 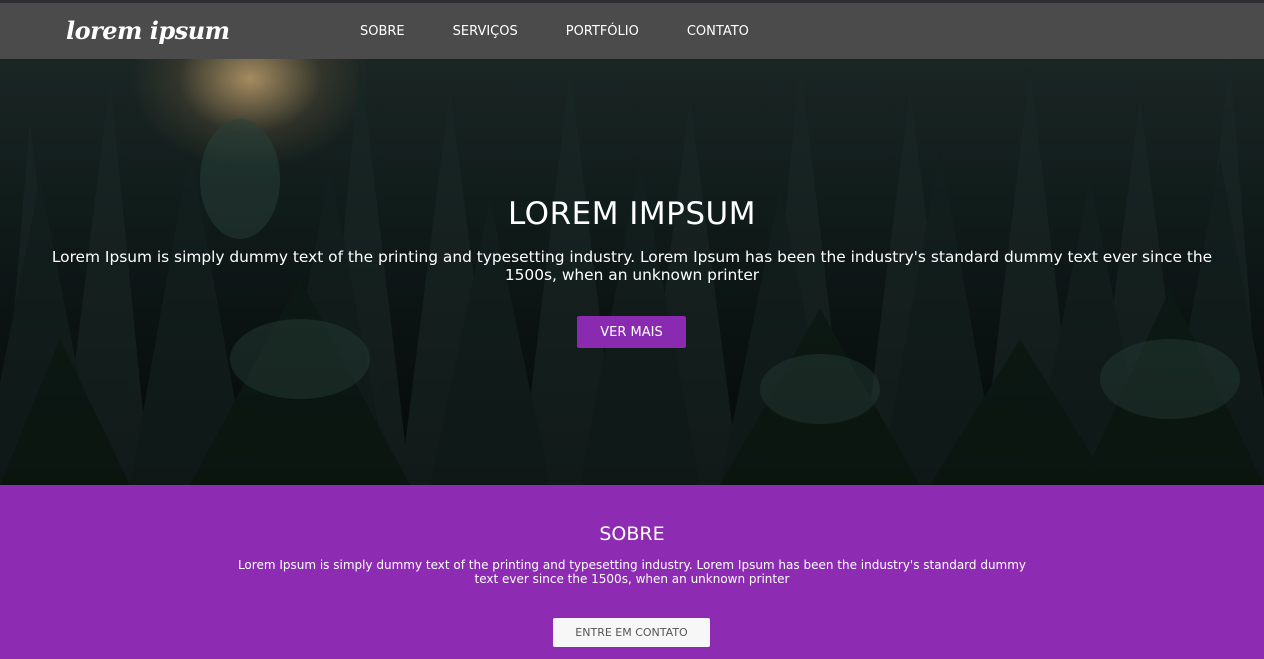 I want to click on logo: lorem ipsum, so click(x=148, y=31).